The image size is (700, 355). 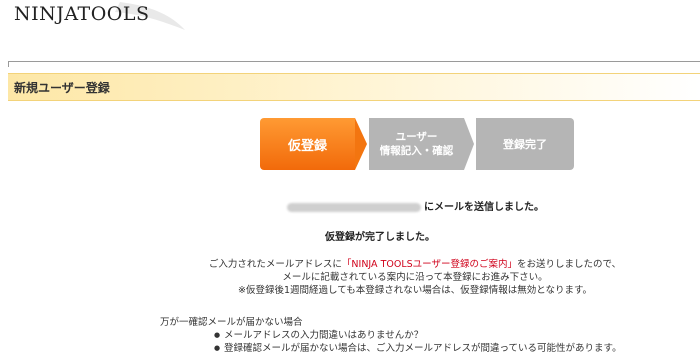 I want to click on mail-sent-text: にメールを送信しました。, so click(x=484, y=207).